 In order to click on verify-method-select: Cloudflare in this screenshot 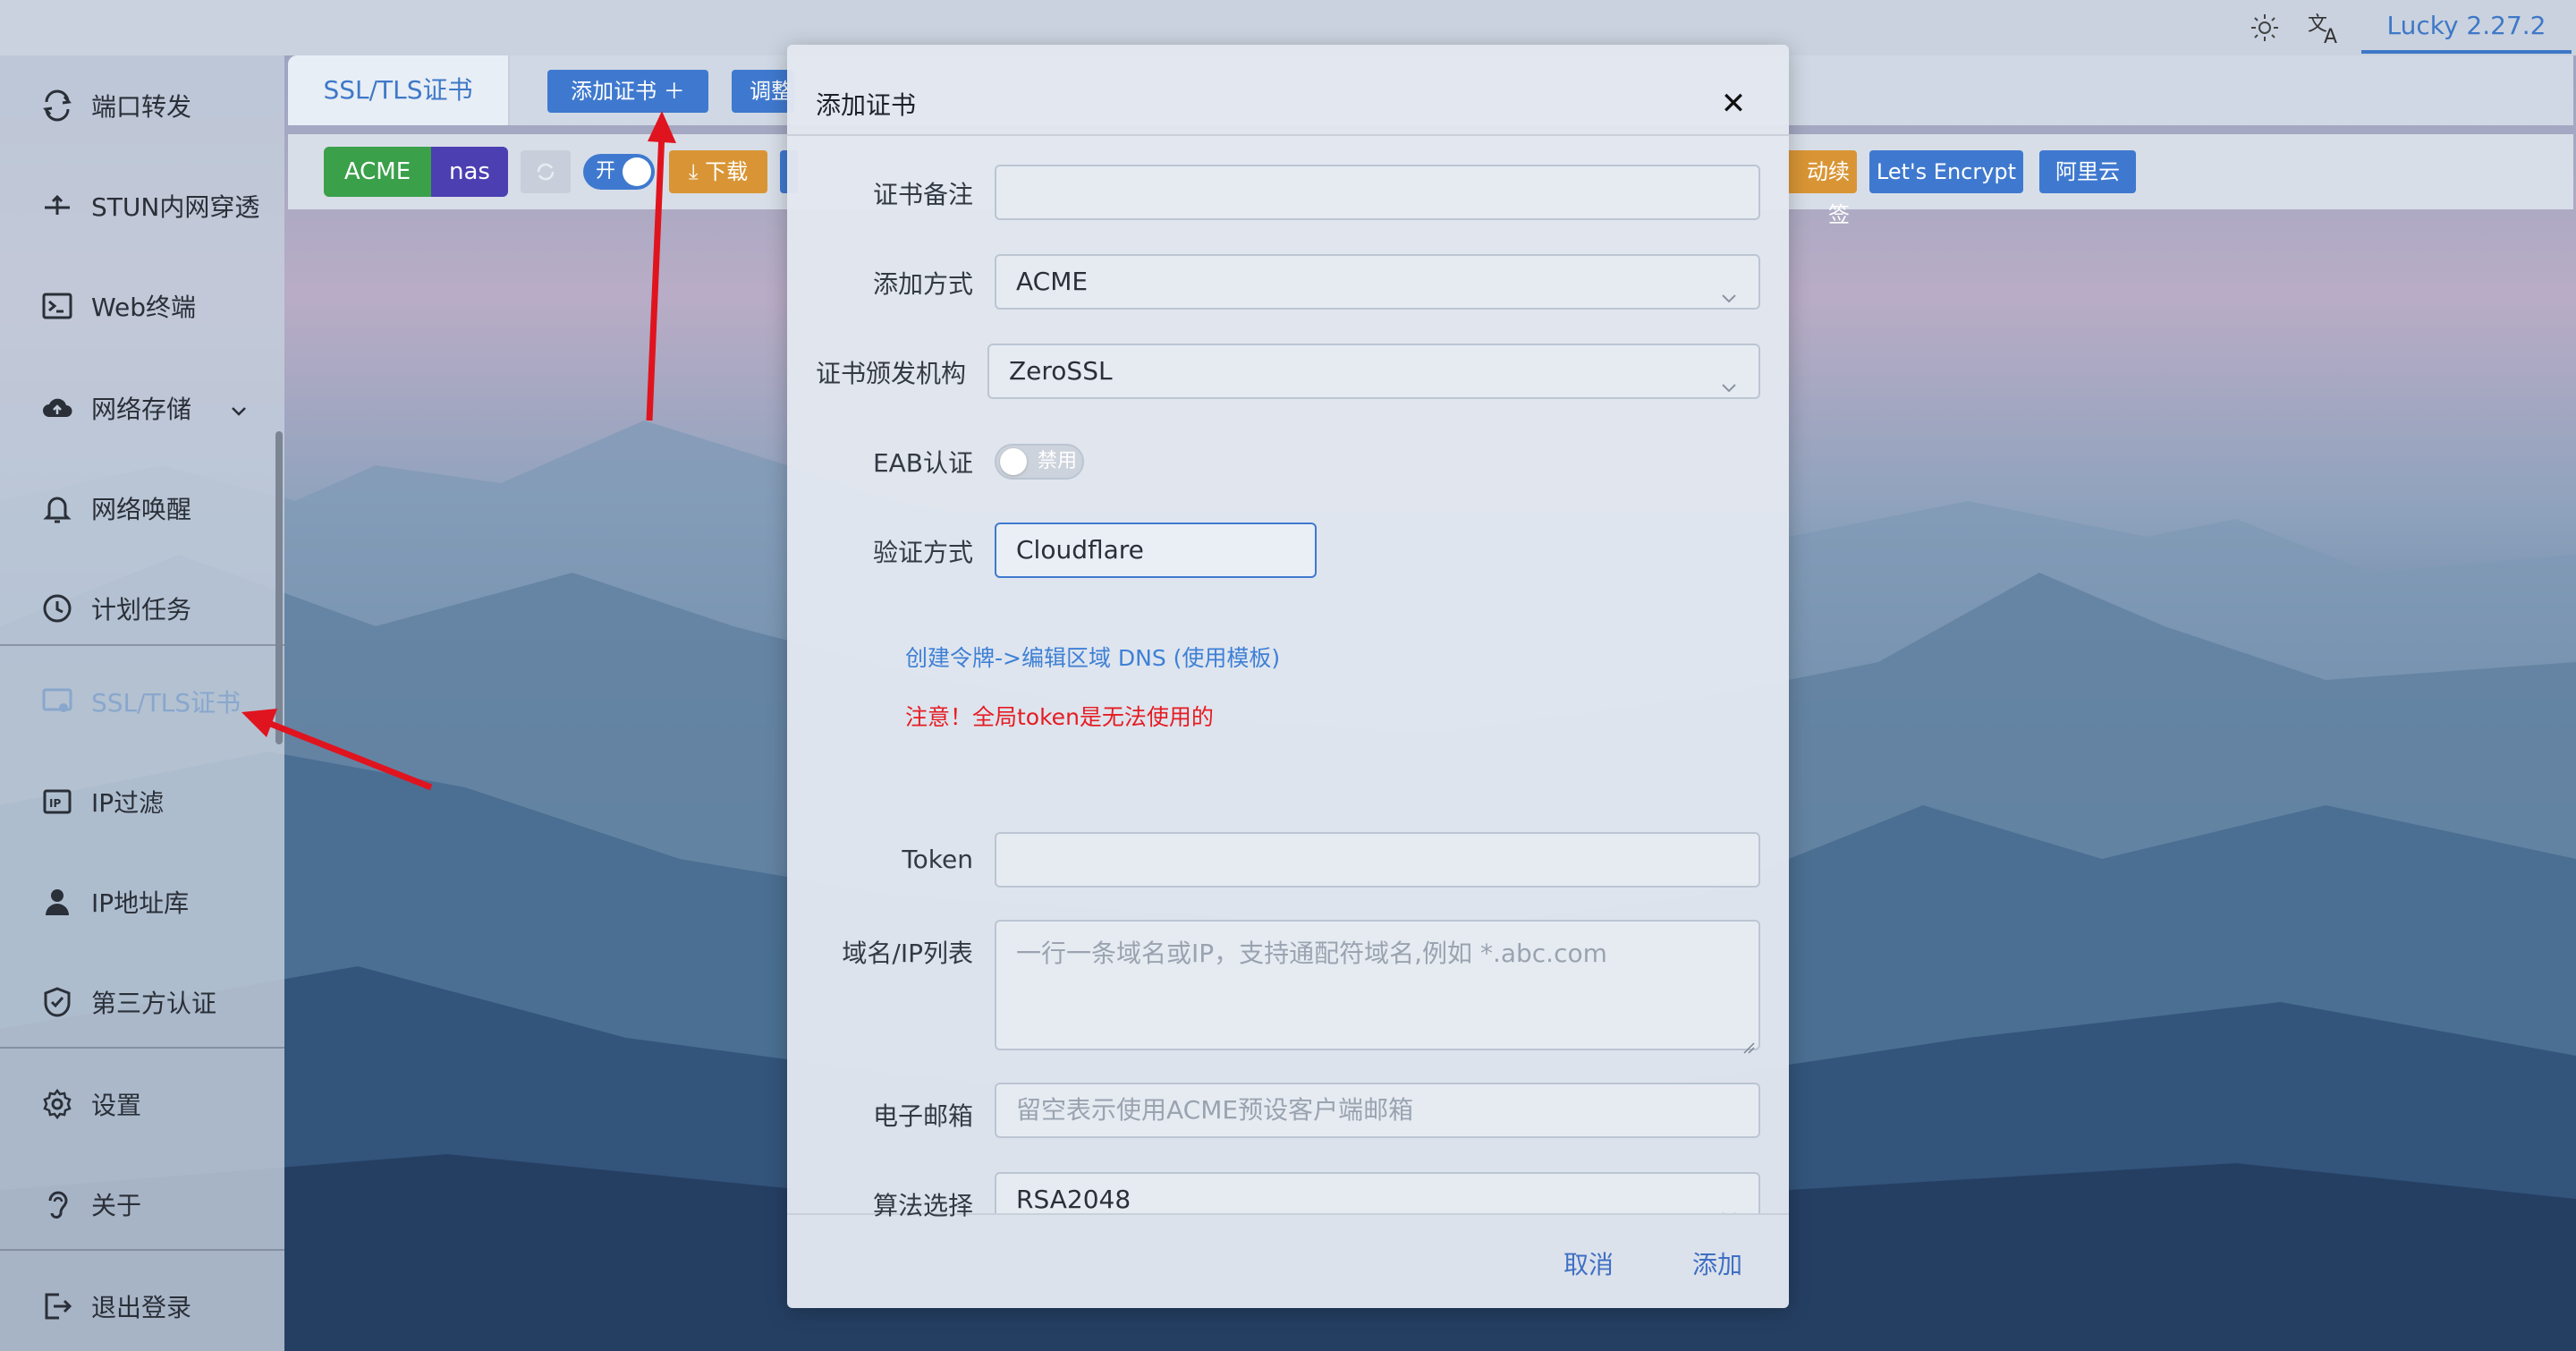, I will do `click(1156, 550)`.